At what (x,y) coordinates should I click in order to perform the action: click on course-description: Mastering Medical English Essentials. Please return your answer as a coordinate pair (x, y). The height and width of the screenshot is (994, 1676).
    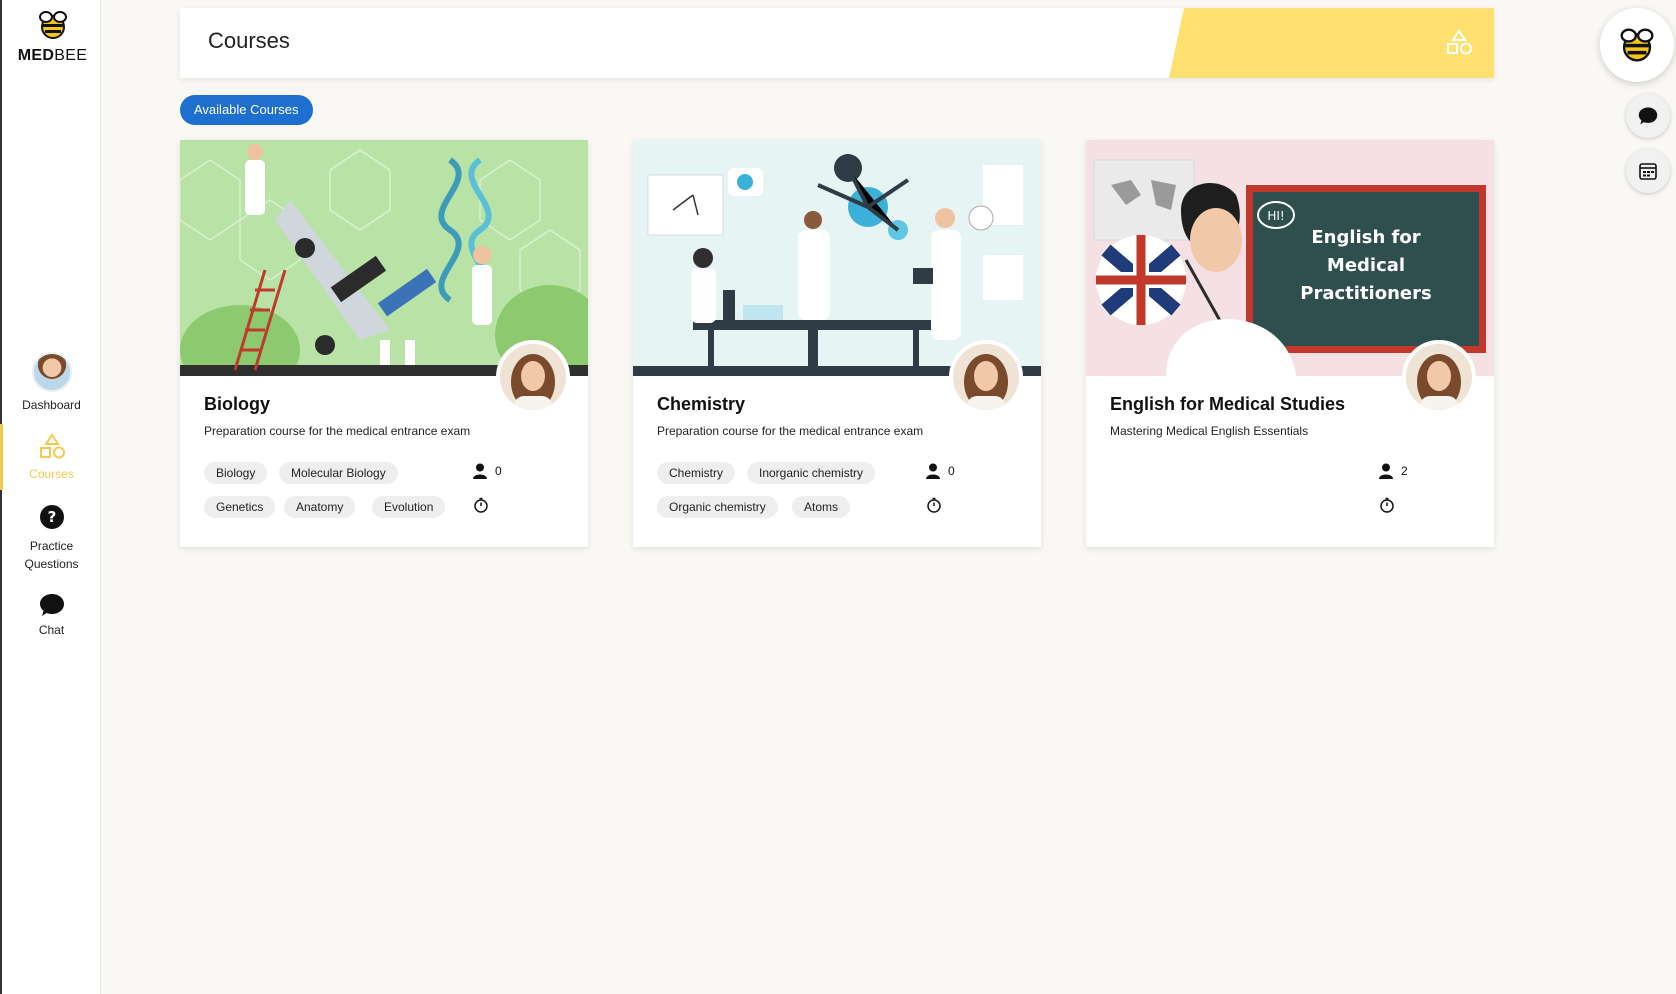
    Looking at the image, I should click on (1209, 431).